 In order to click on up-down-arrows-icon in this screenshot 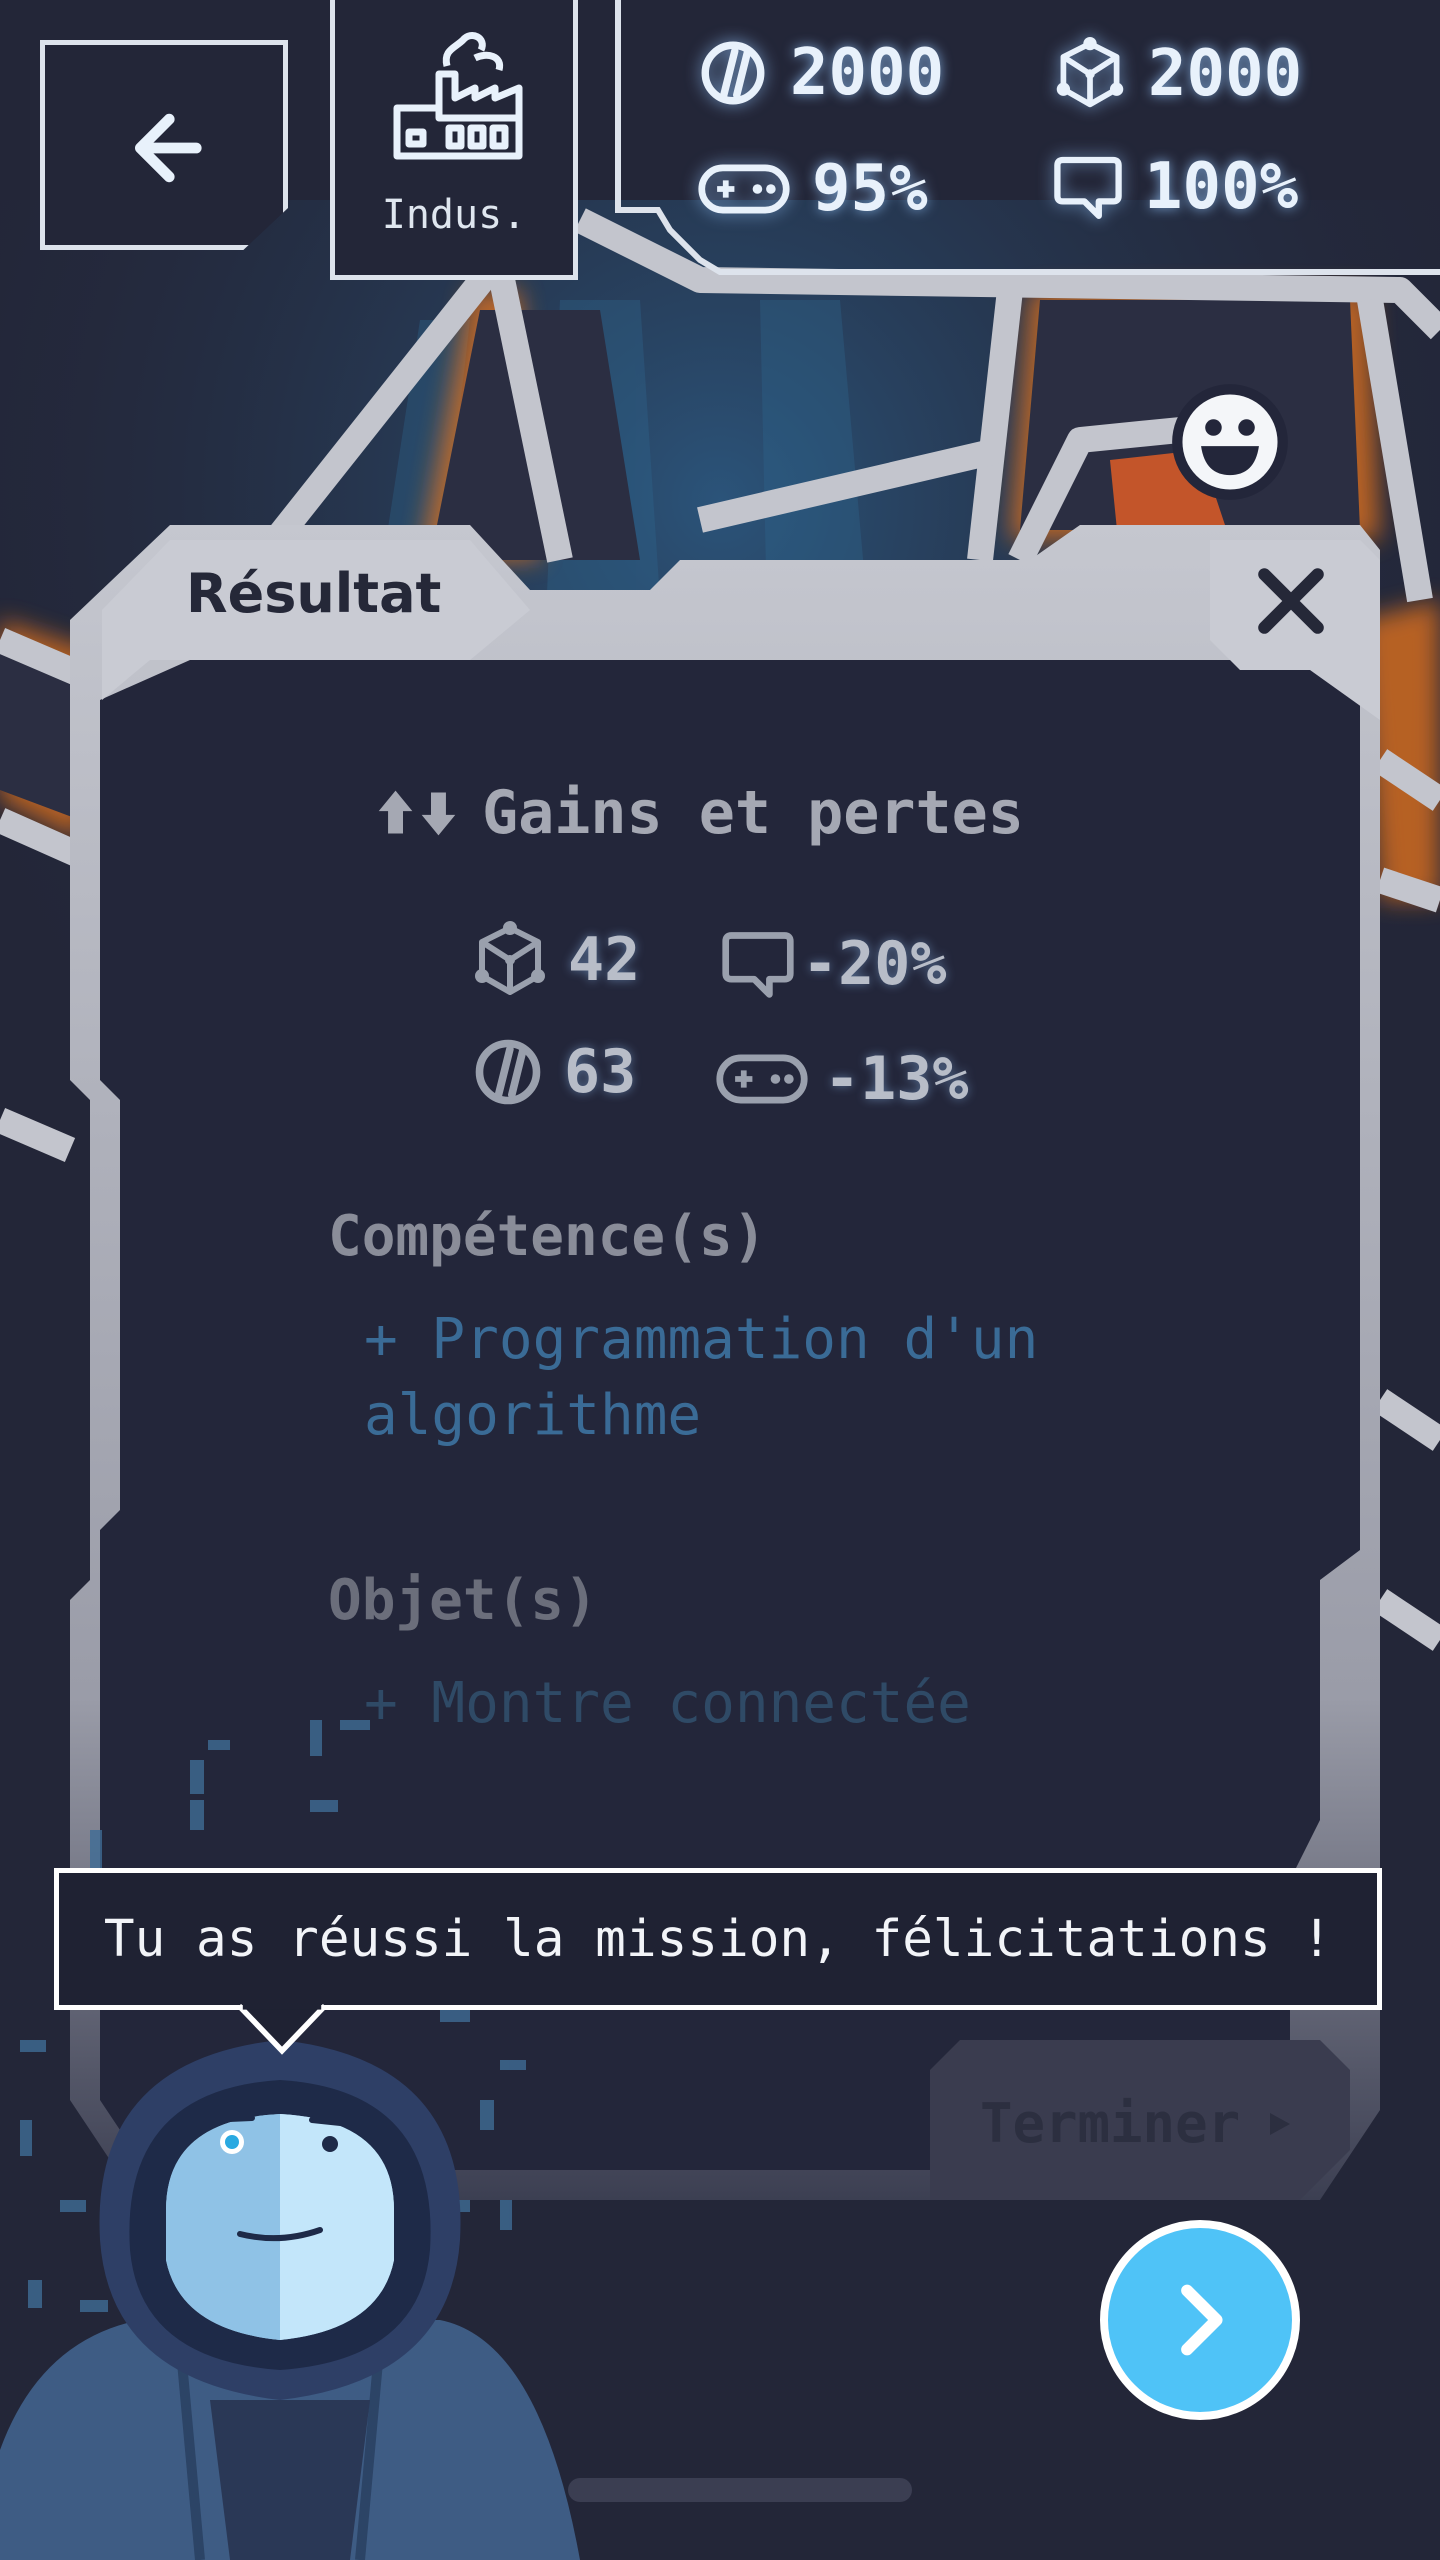, I will do `click(417, 813)`.